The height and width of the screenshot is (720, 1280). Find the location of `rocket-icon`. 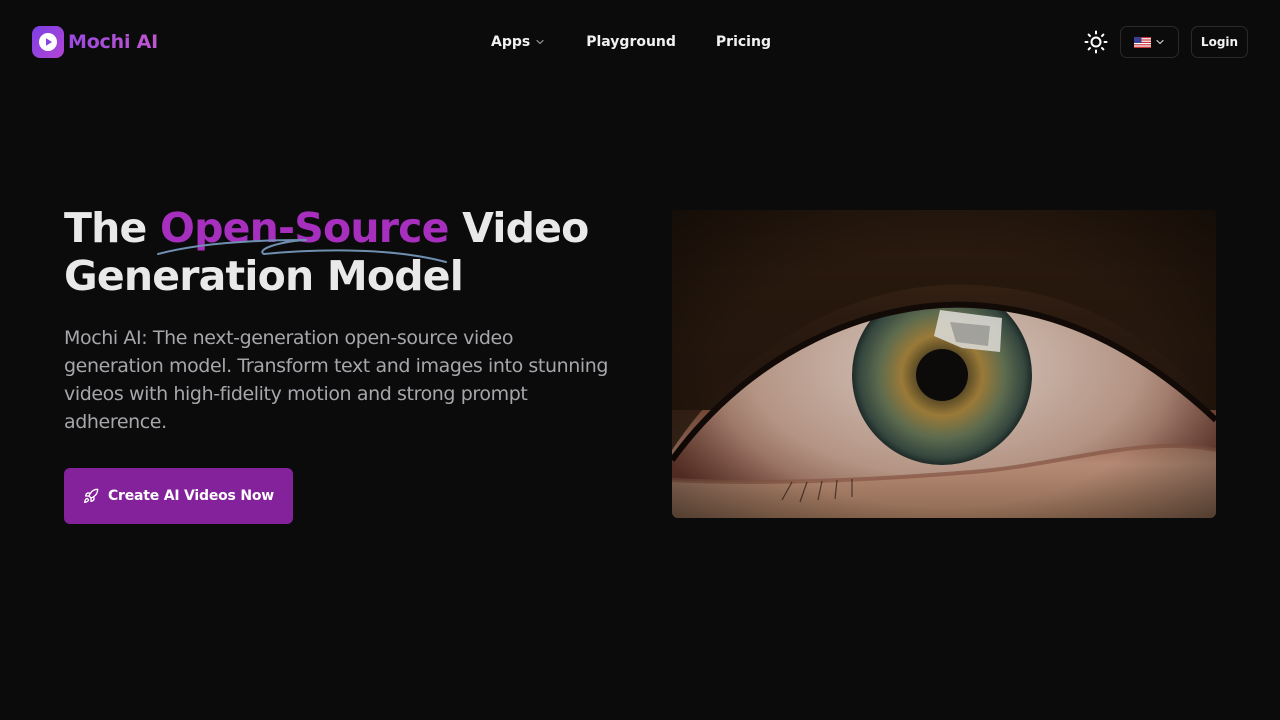

rocket-icon is located at coordinates (91, 495).